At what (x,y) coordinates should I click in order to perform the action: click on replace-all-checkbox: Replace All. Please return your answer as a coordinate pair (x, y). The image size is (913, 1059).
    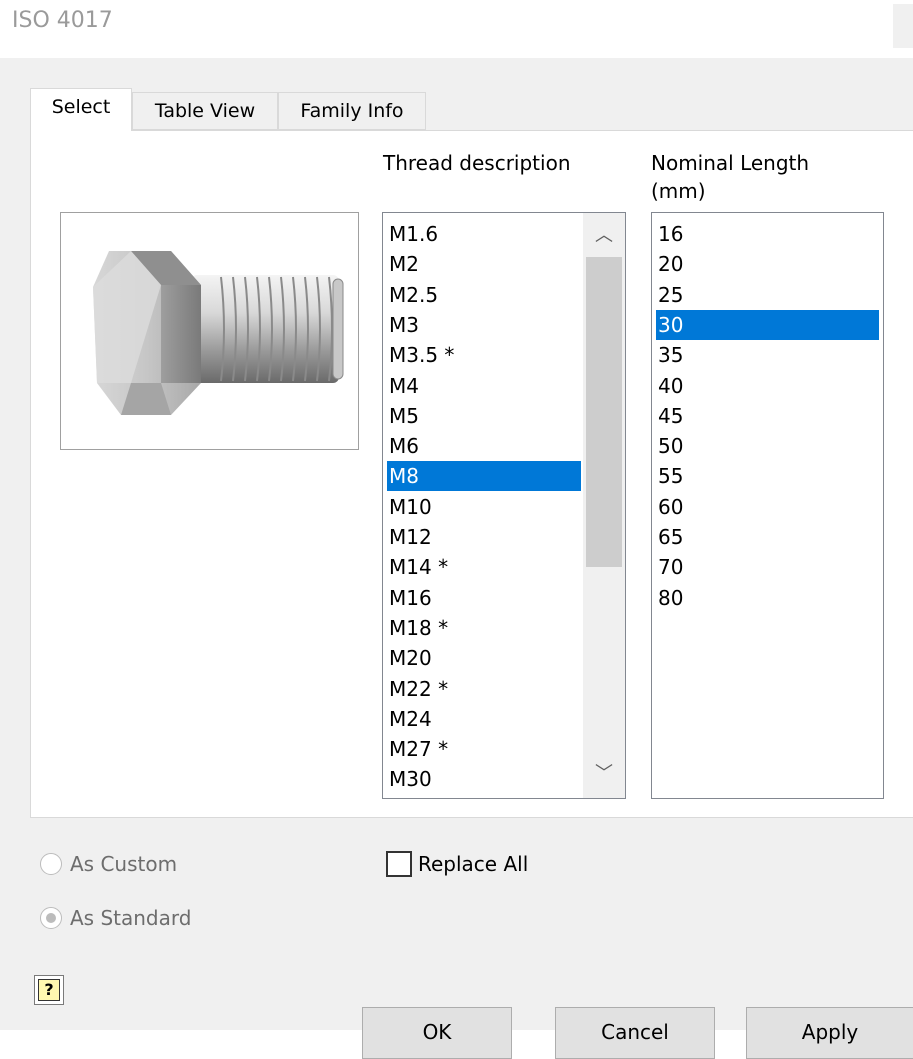
    Looking at the image, I should click on (457, 864).